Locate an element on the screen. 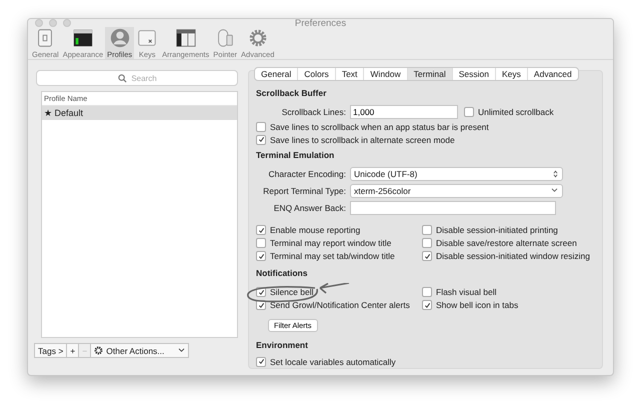  checkbox-label: Save lines to scrollback when an app status bar is present is located at coordinates (379, 127).